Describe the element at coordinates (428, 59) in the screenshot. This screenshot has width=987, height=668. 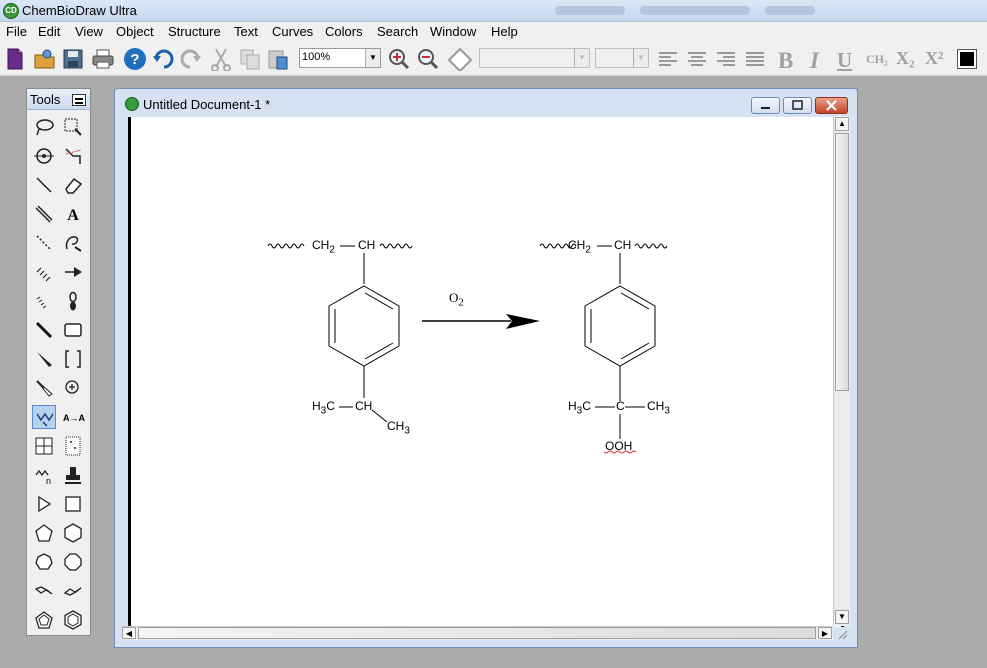
I see `zoom-out-icon` at that location.